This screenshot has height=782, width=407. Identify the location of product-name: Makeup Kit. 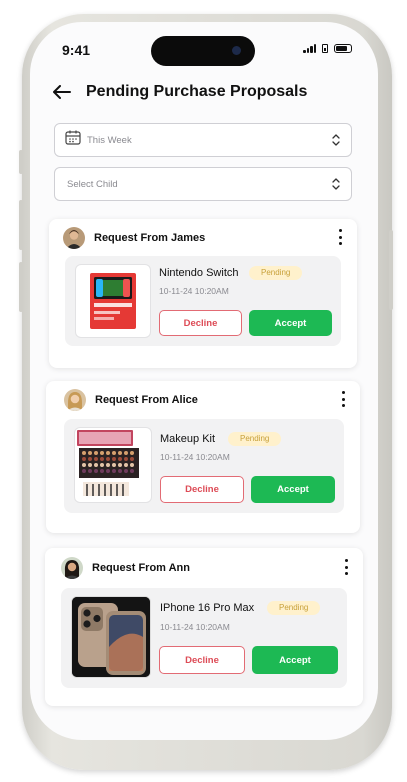
(188, 439).